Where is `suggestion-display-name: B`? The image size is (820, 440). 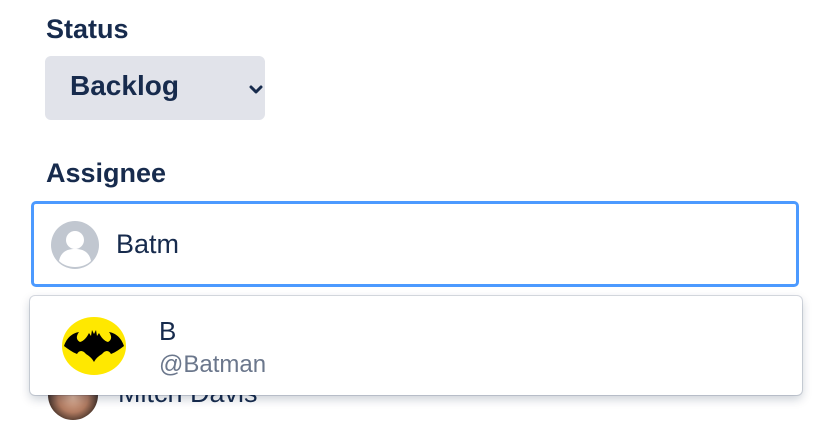 suggestion-display-name: B is located at coordinates (168, 331).